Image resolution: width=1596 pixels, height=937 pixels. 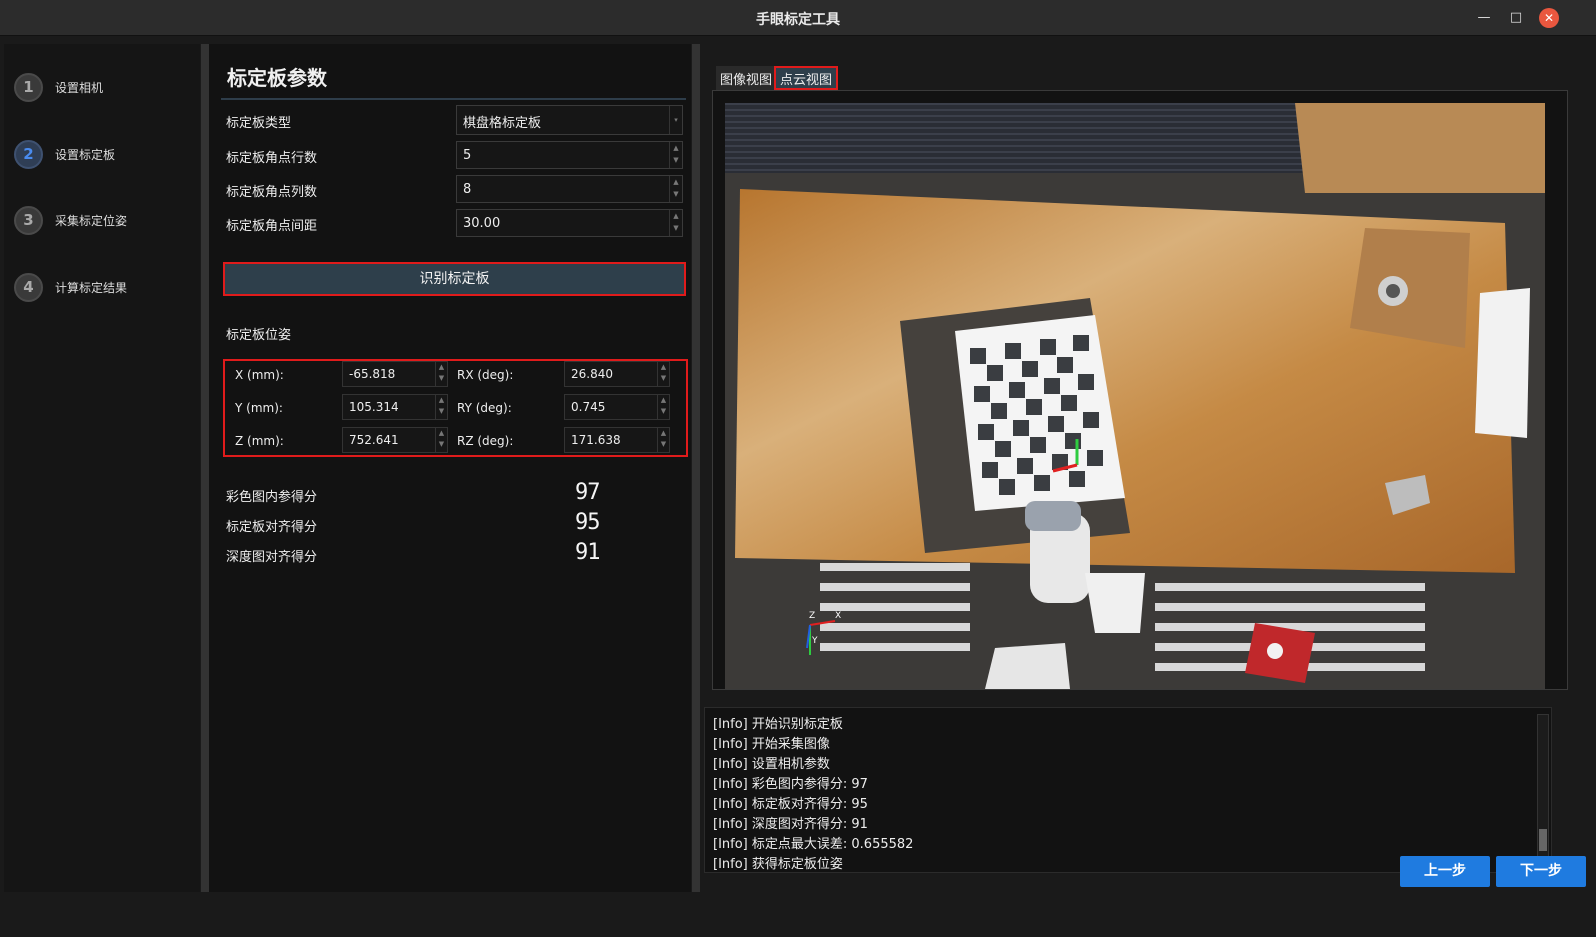 What do you see at coordinates (1543, 789) in the screenshot?
I see `log-scrollbar` at bounding box center [1543, 789].